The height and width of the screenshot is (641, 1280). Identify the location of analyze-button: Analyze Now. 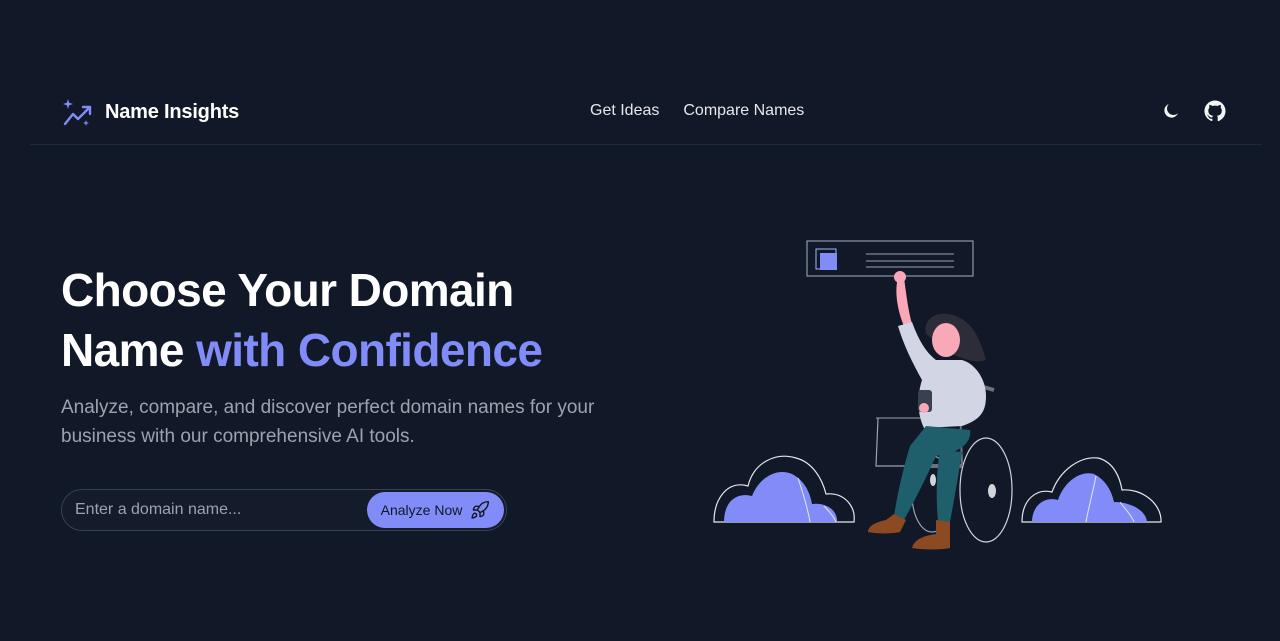
(435, 510).